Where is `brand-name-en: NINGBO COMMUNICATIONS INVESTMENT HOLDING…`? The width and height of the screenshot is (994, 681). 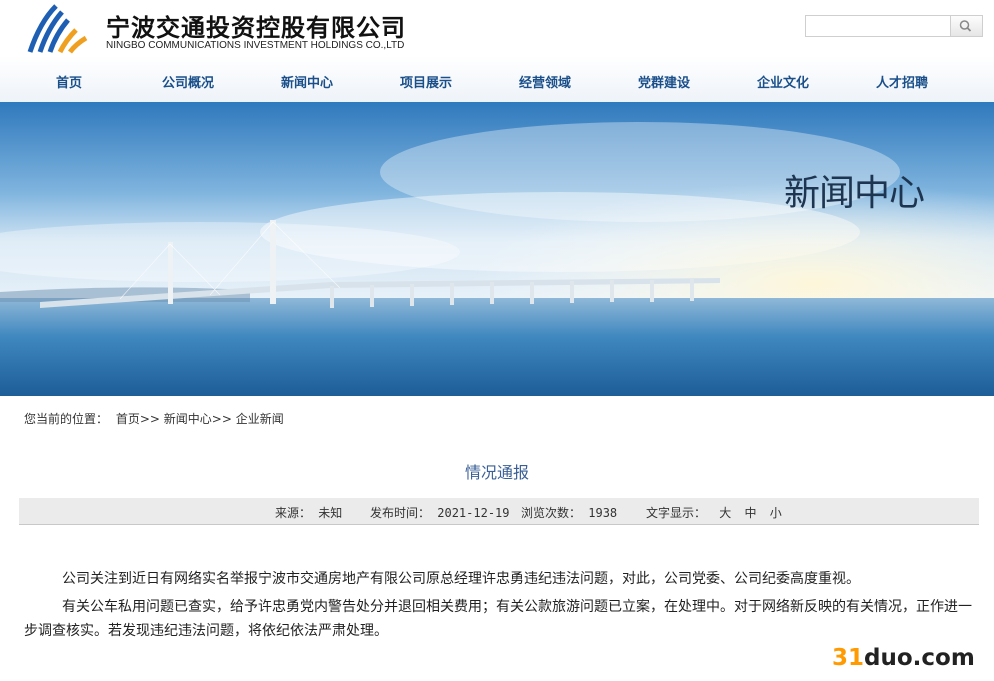
brand-name-en: NINGBO COMMUNICATIONS INVESTMENT HOLDING… is located at coordinates (255, 45).